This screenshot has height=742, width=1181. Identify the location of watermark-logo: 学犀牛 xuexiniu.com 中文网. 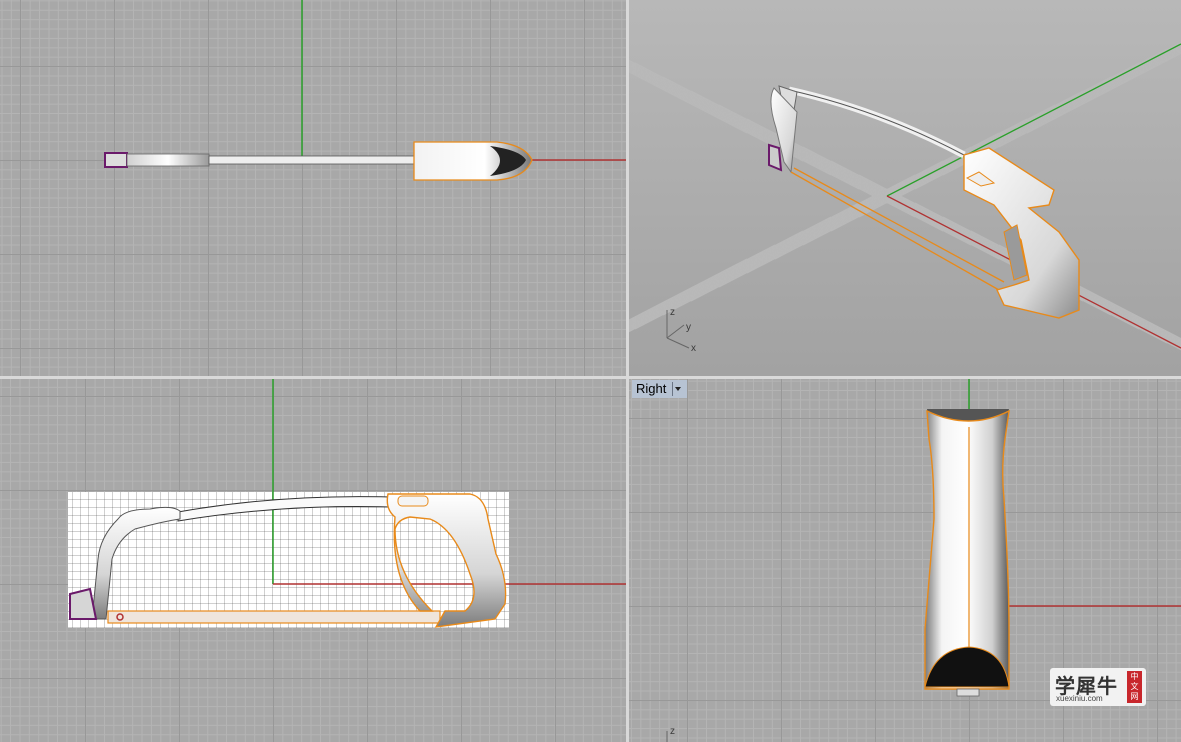
(1098, 687).